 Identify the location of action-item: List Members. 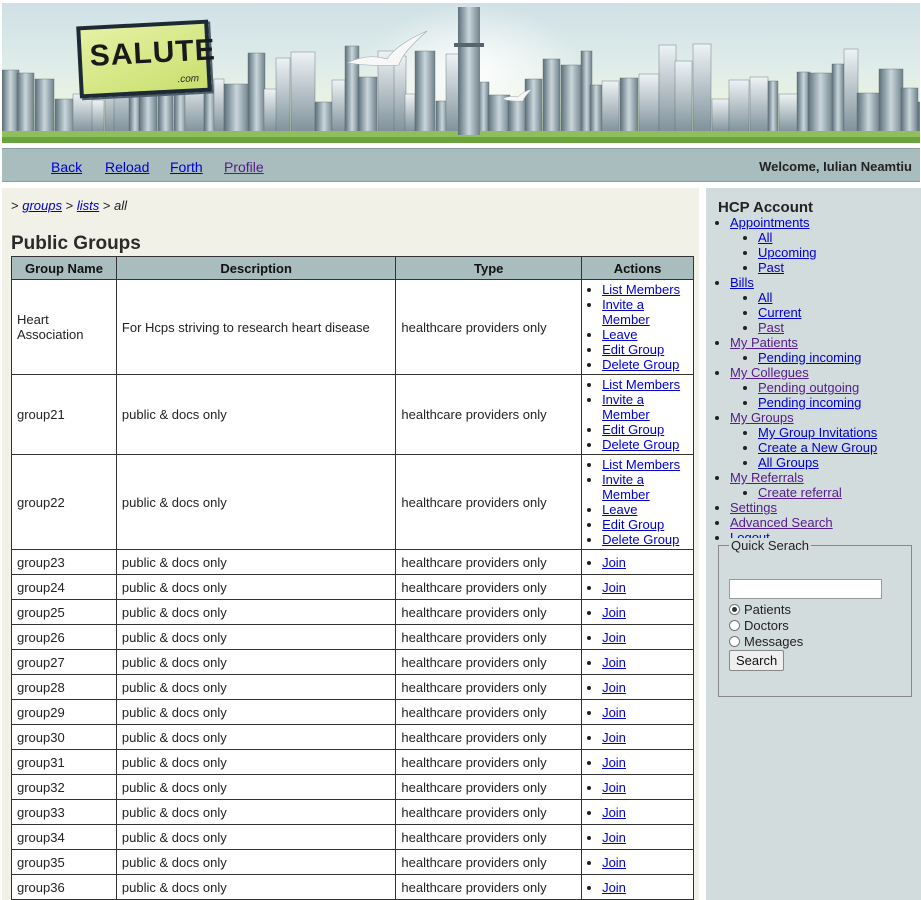
(645, 464).